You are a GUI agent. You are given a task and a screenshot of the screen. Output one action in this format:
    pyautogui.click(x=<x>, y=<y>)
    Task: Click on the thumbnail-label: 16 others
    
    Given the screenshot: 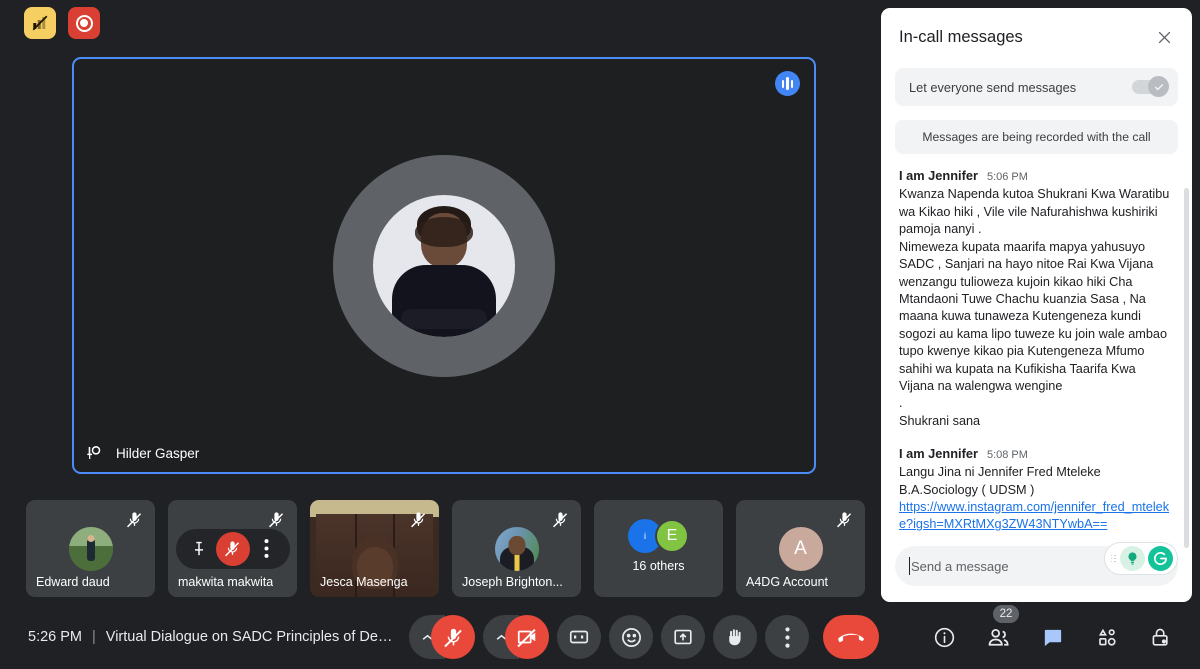 What is the action you would take?
    pyautogui.click(x=658, y=565)
    